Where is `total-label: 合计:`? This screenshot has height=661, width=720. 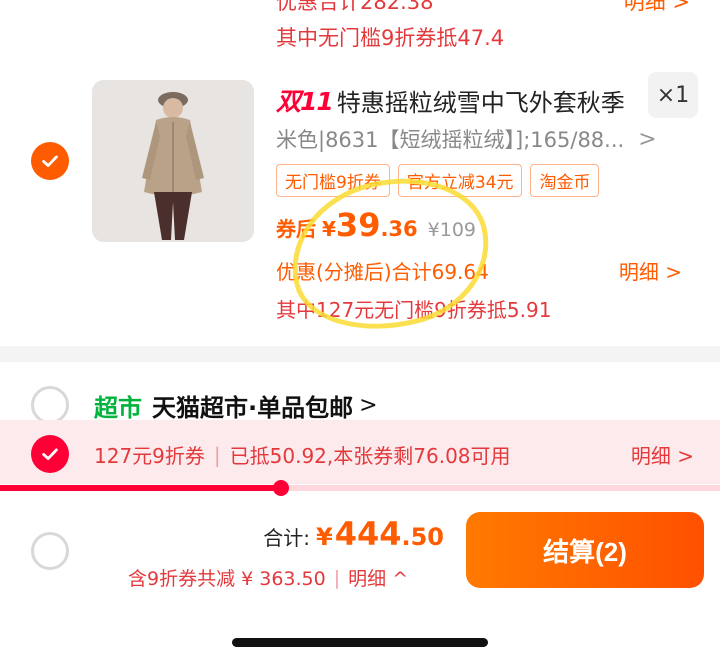
total-label: 合计: is located at coordinates (286, 538).